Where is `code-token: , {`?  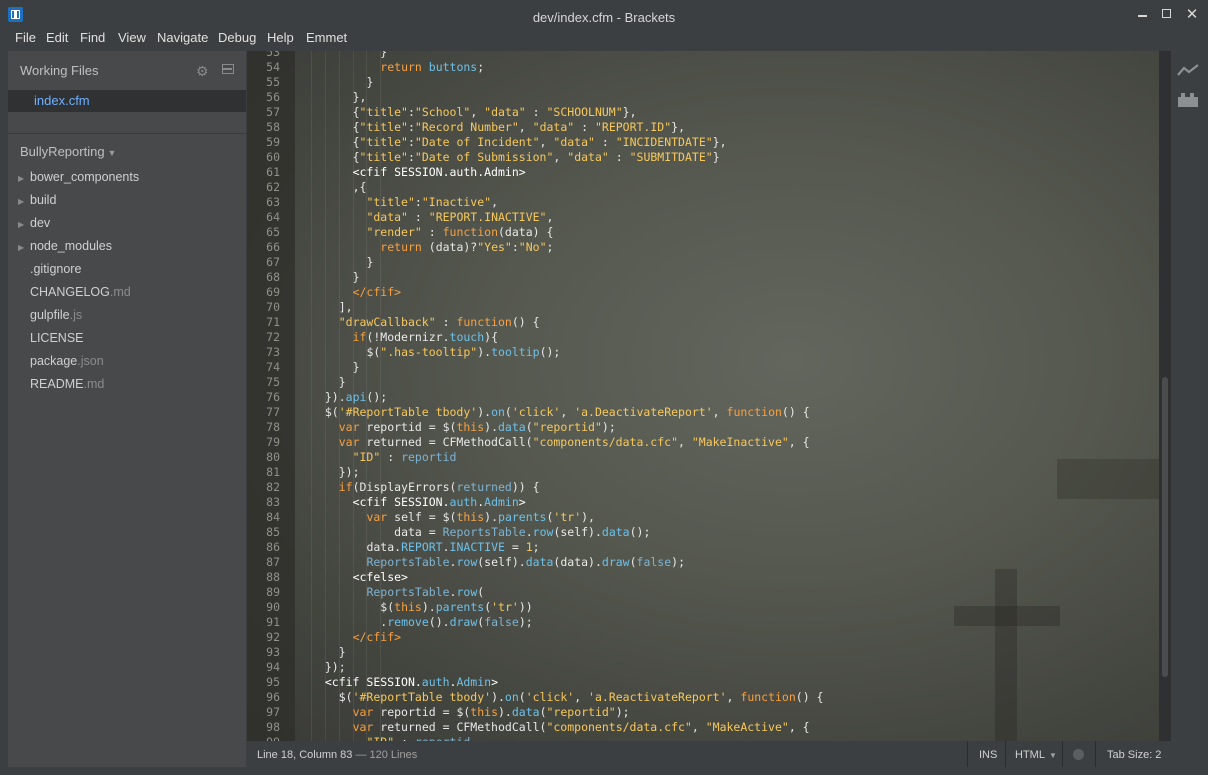 code-token: , { is located at coordinates (799, 442).